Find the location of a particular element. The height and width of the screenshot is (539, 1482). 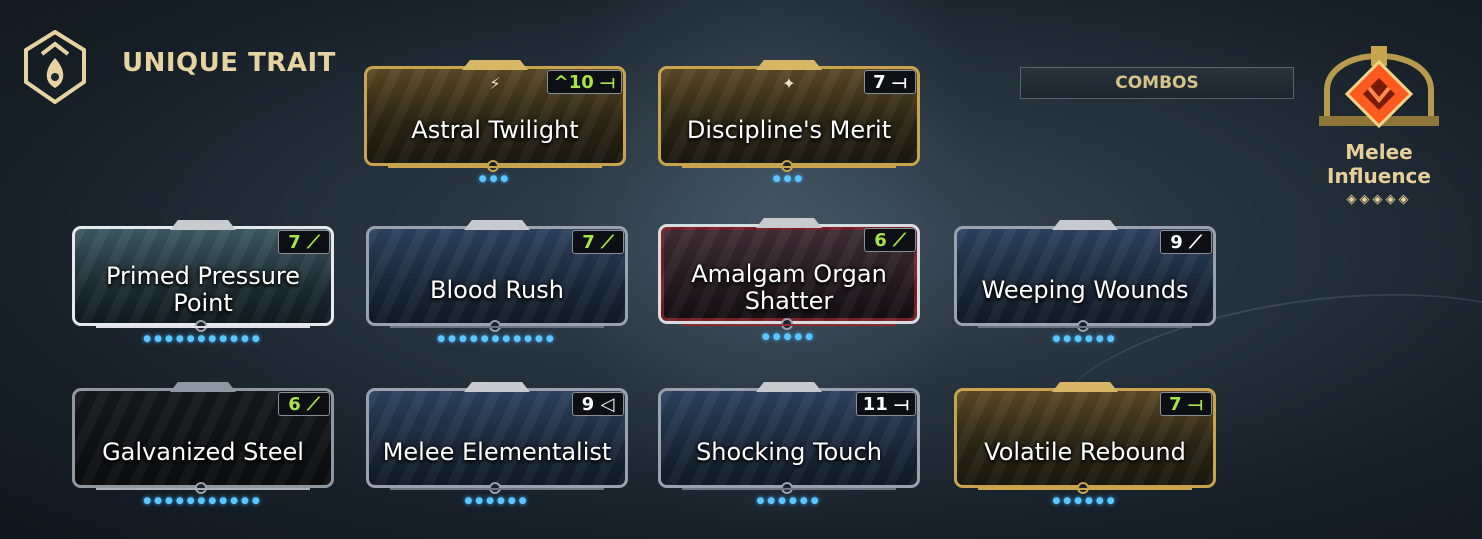

mod-card-galvanized-steel: 6 ⟋ Galvanized Steel ●●●●●●●●●●● is located at coordinates (203, 448).